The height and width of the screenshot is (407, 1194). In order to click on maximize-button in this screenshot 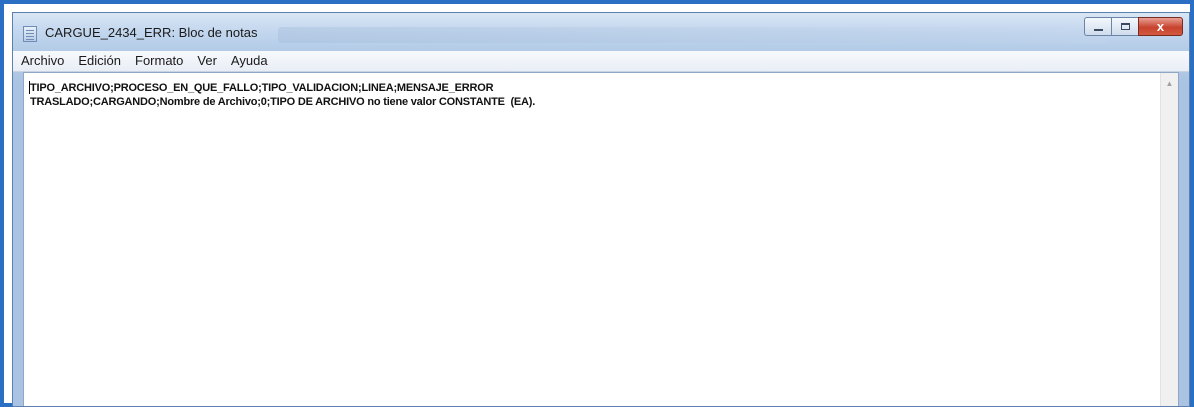, I will do `click(1124, 26)`.